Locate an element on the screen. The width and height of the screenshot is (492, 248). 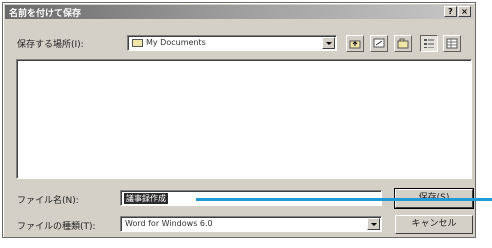
up-one-level-icon is located at coordinates (355, 44).